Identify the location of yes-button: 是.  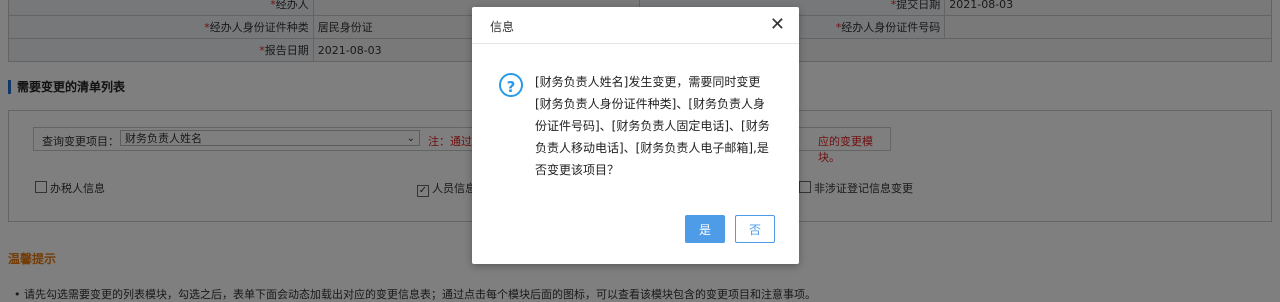
(705, 229).